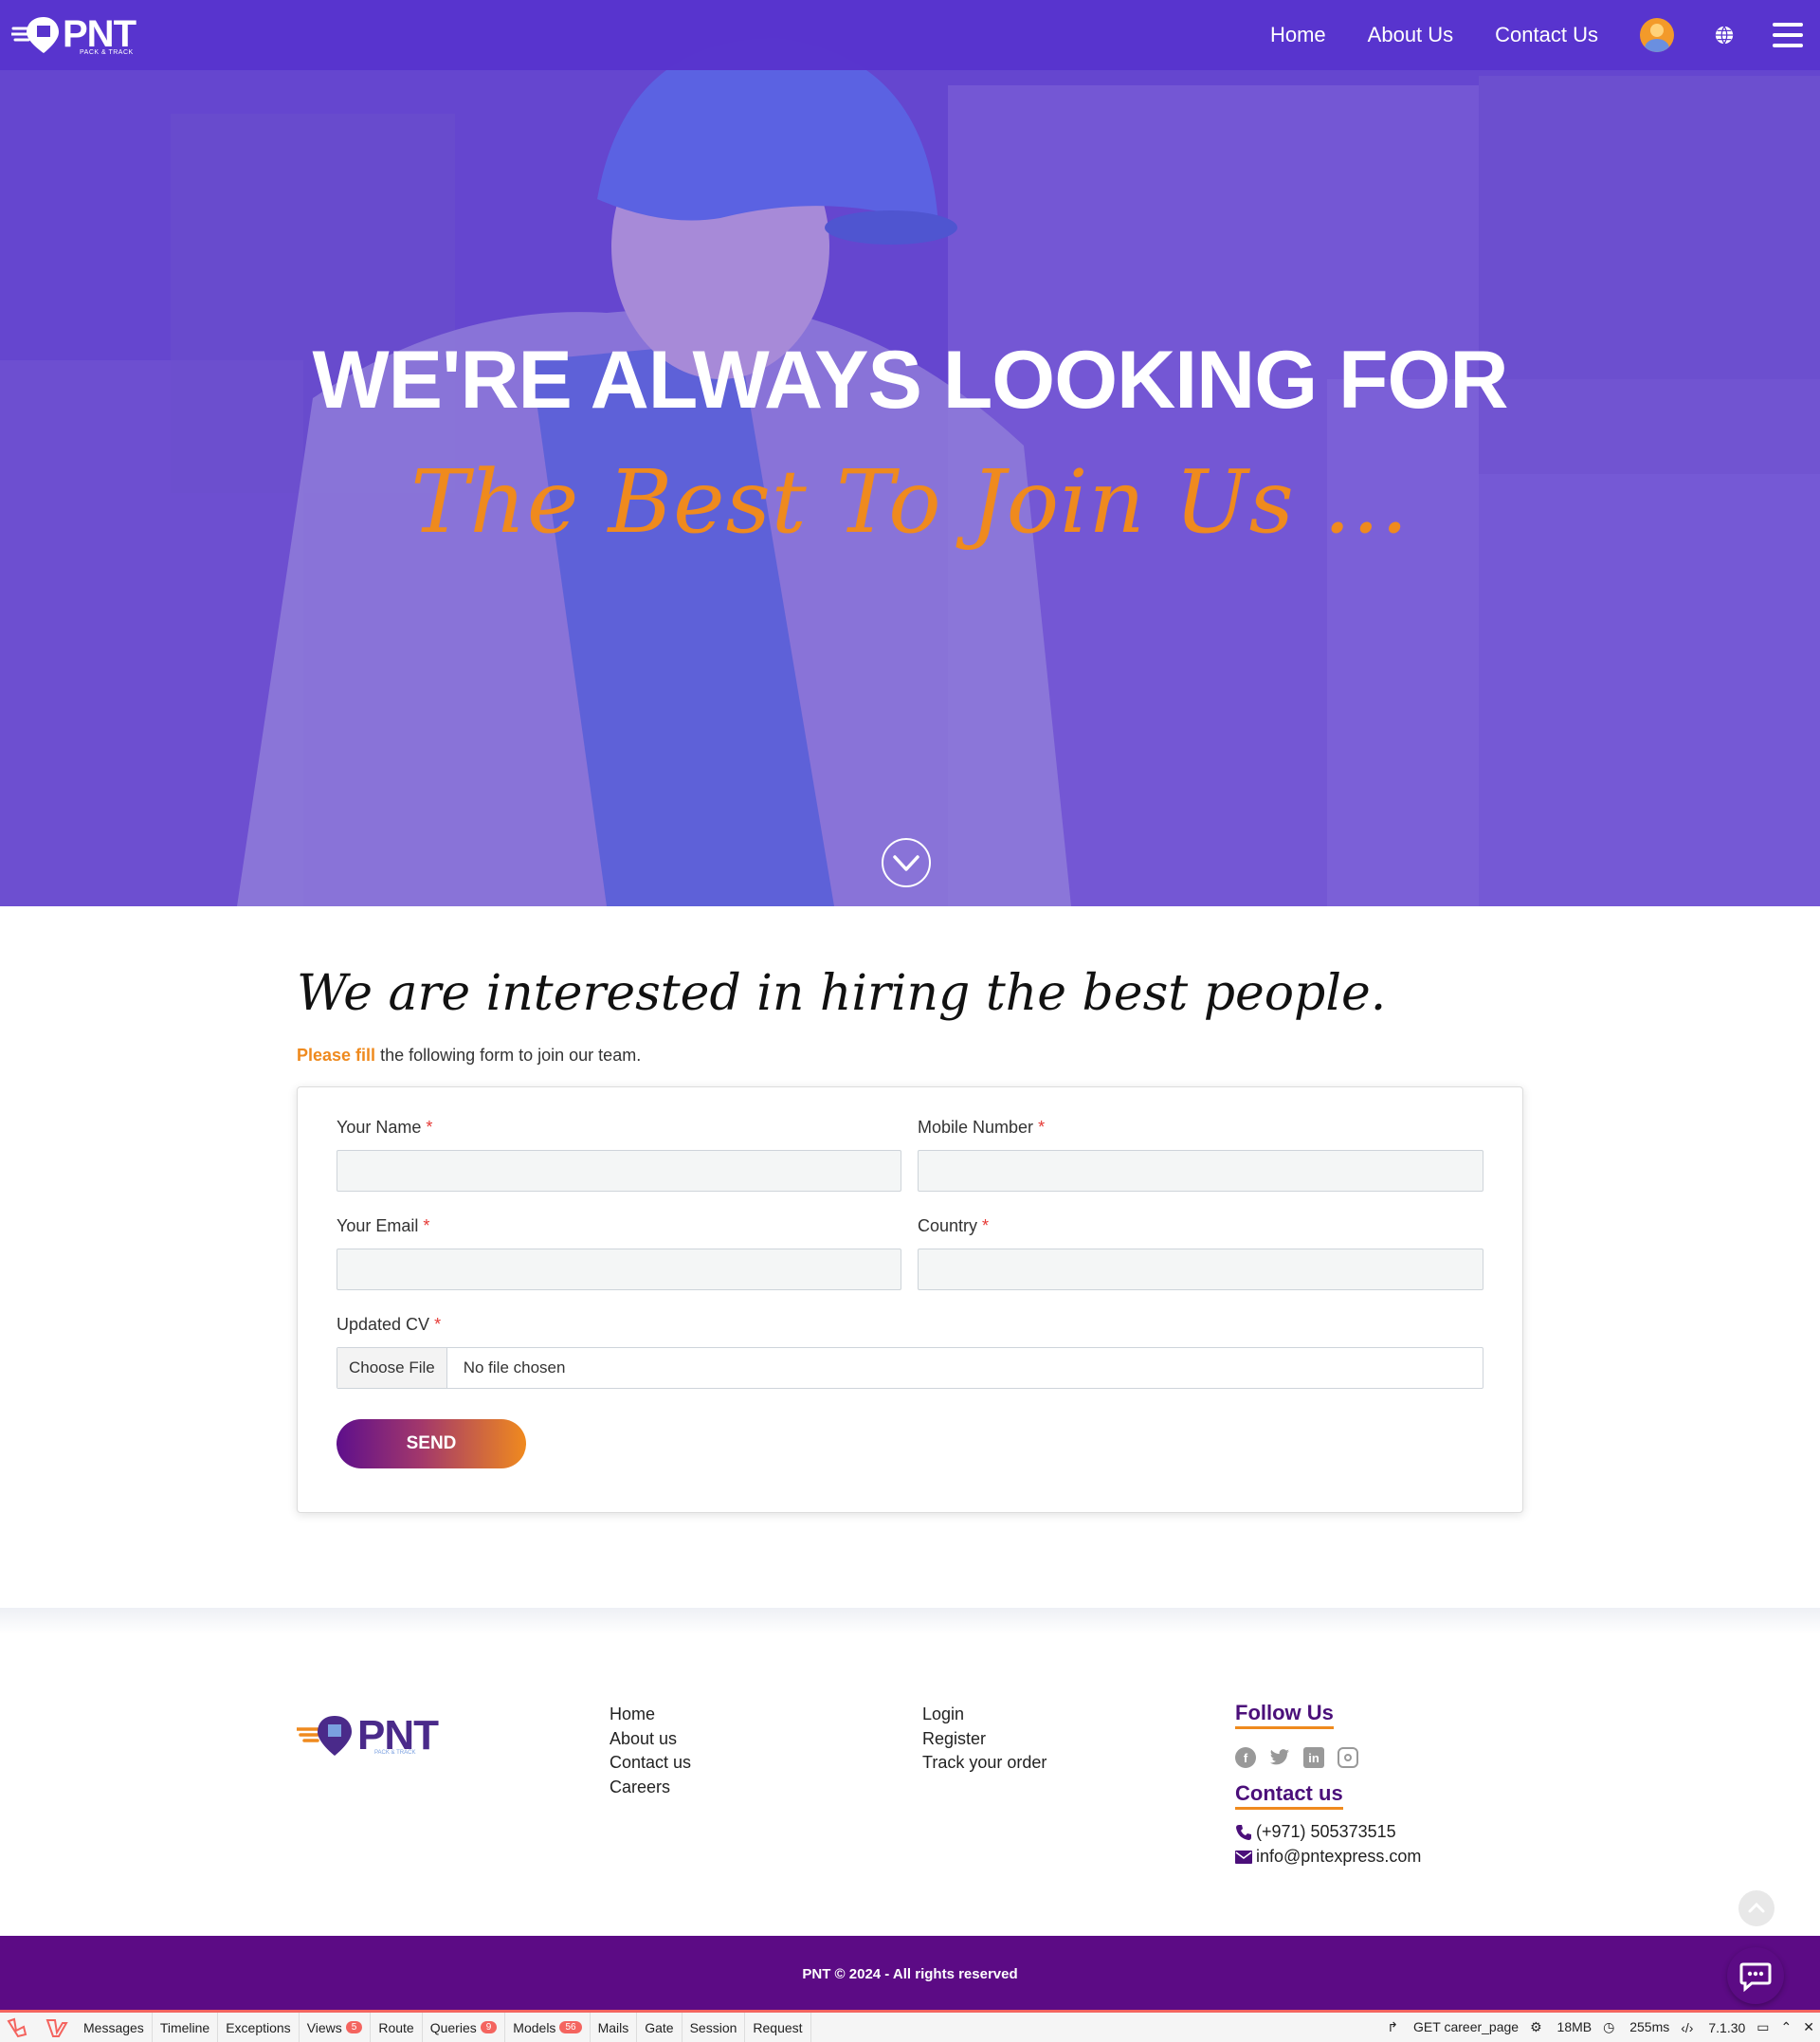 The width and height of the screenshot is (1820, 2042). Describe the element at coordinates (489, 2027) in the screenshot. I see `queries-badge: 9` at that location.